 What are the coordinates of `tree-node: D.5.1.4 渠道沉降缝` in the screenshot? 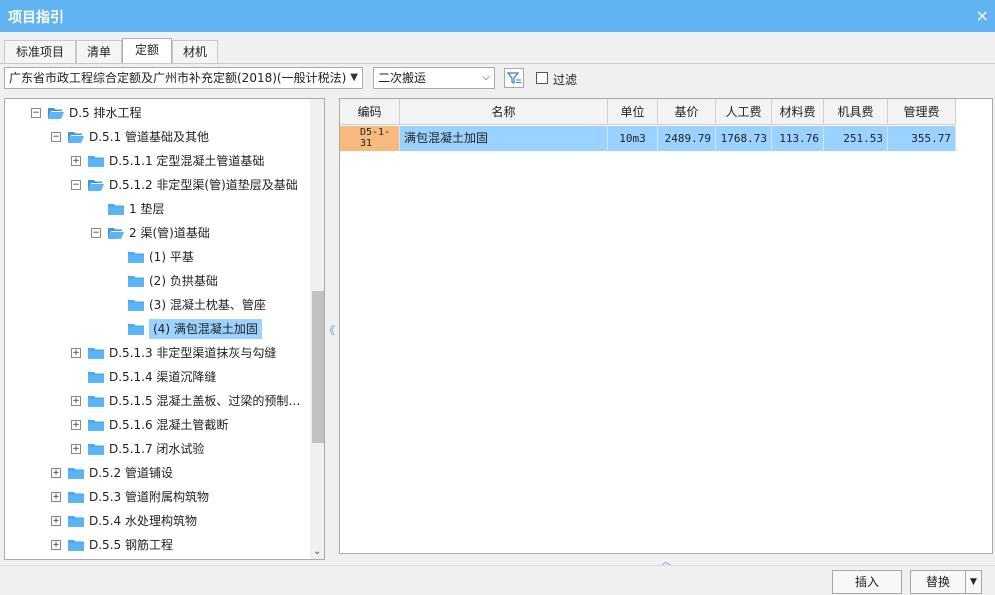 It's located at (155, 377).